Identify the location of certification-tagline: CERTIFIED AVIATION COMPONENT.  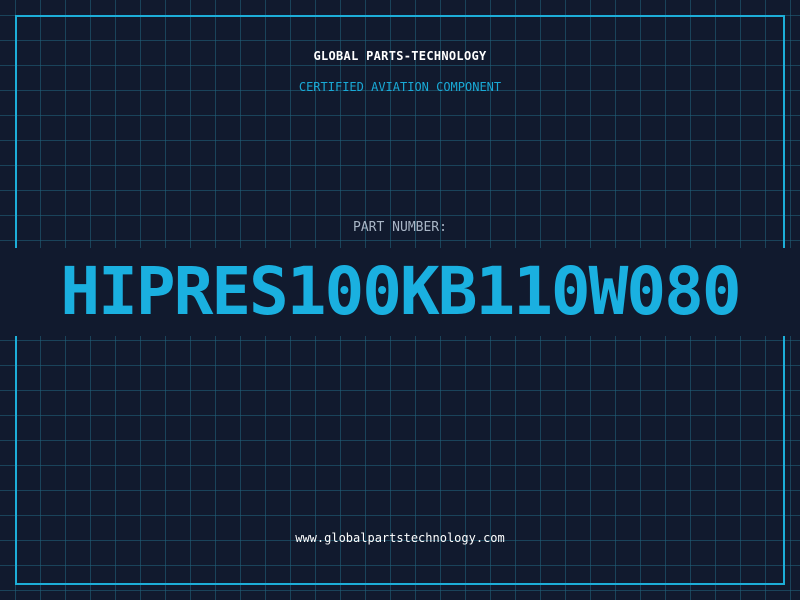
(400, 87).